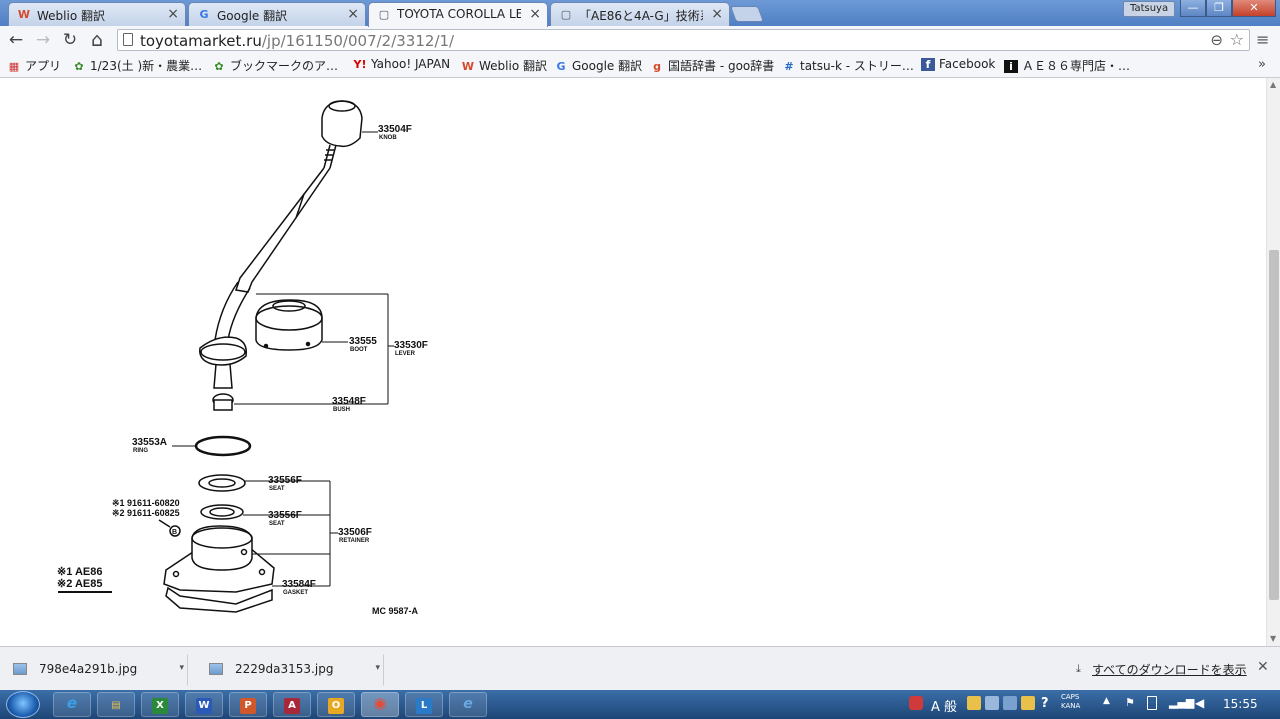  Describe the element at coordinates (146, 503) in the screenshot. I see `bolt-code-1: ※1 91611-60820` at that location.